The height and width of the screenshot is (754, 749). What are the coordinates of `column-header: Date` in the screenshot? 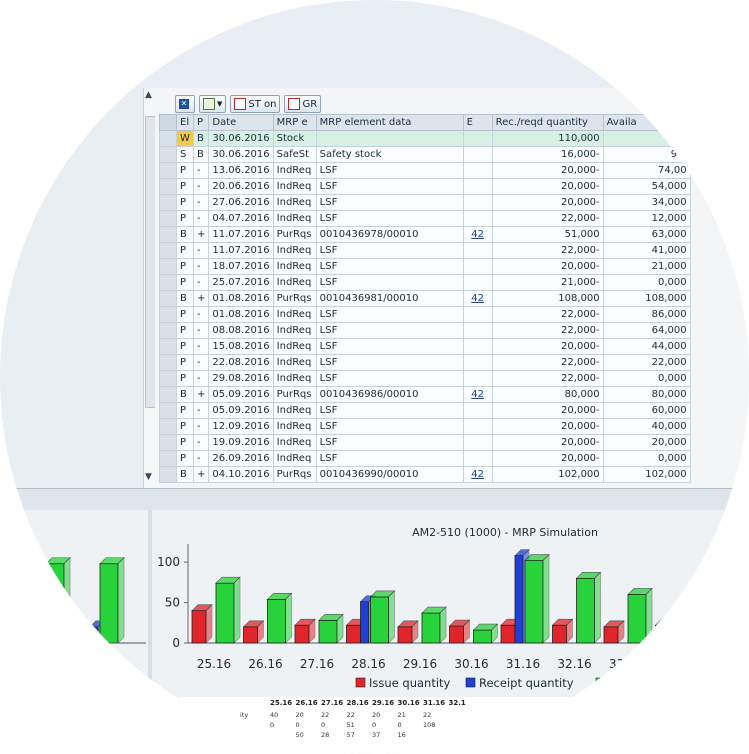 It's located at (241, 122).